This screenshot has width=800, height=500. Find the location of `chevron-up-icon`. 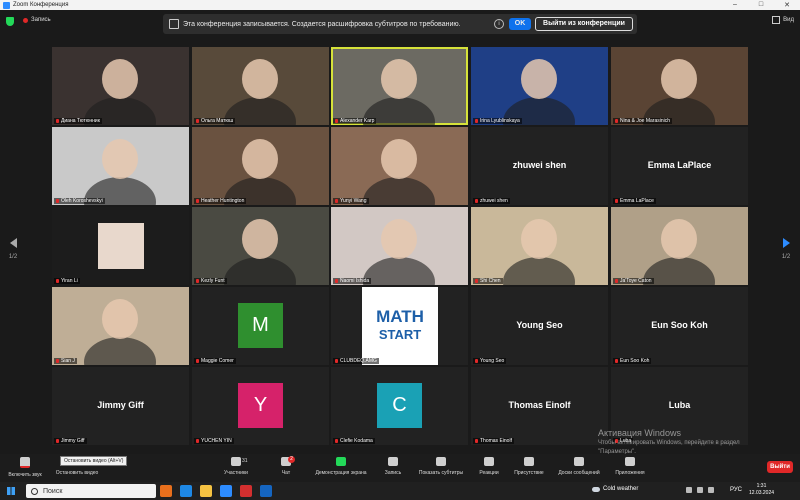

chevron-up-icon is located at coordinates (689, 490).